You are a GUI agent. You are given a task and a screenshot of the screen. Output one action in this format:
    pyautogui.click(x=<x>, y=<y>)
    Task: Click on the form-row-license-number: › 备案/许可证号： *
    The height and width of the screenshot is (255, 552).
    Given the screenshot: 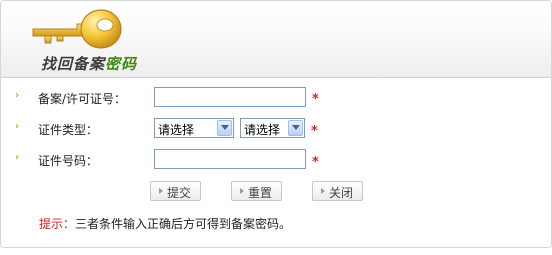 What is the action you would take?
    pyautogui.click(x=276, y=98)
    